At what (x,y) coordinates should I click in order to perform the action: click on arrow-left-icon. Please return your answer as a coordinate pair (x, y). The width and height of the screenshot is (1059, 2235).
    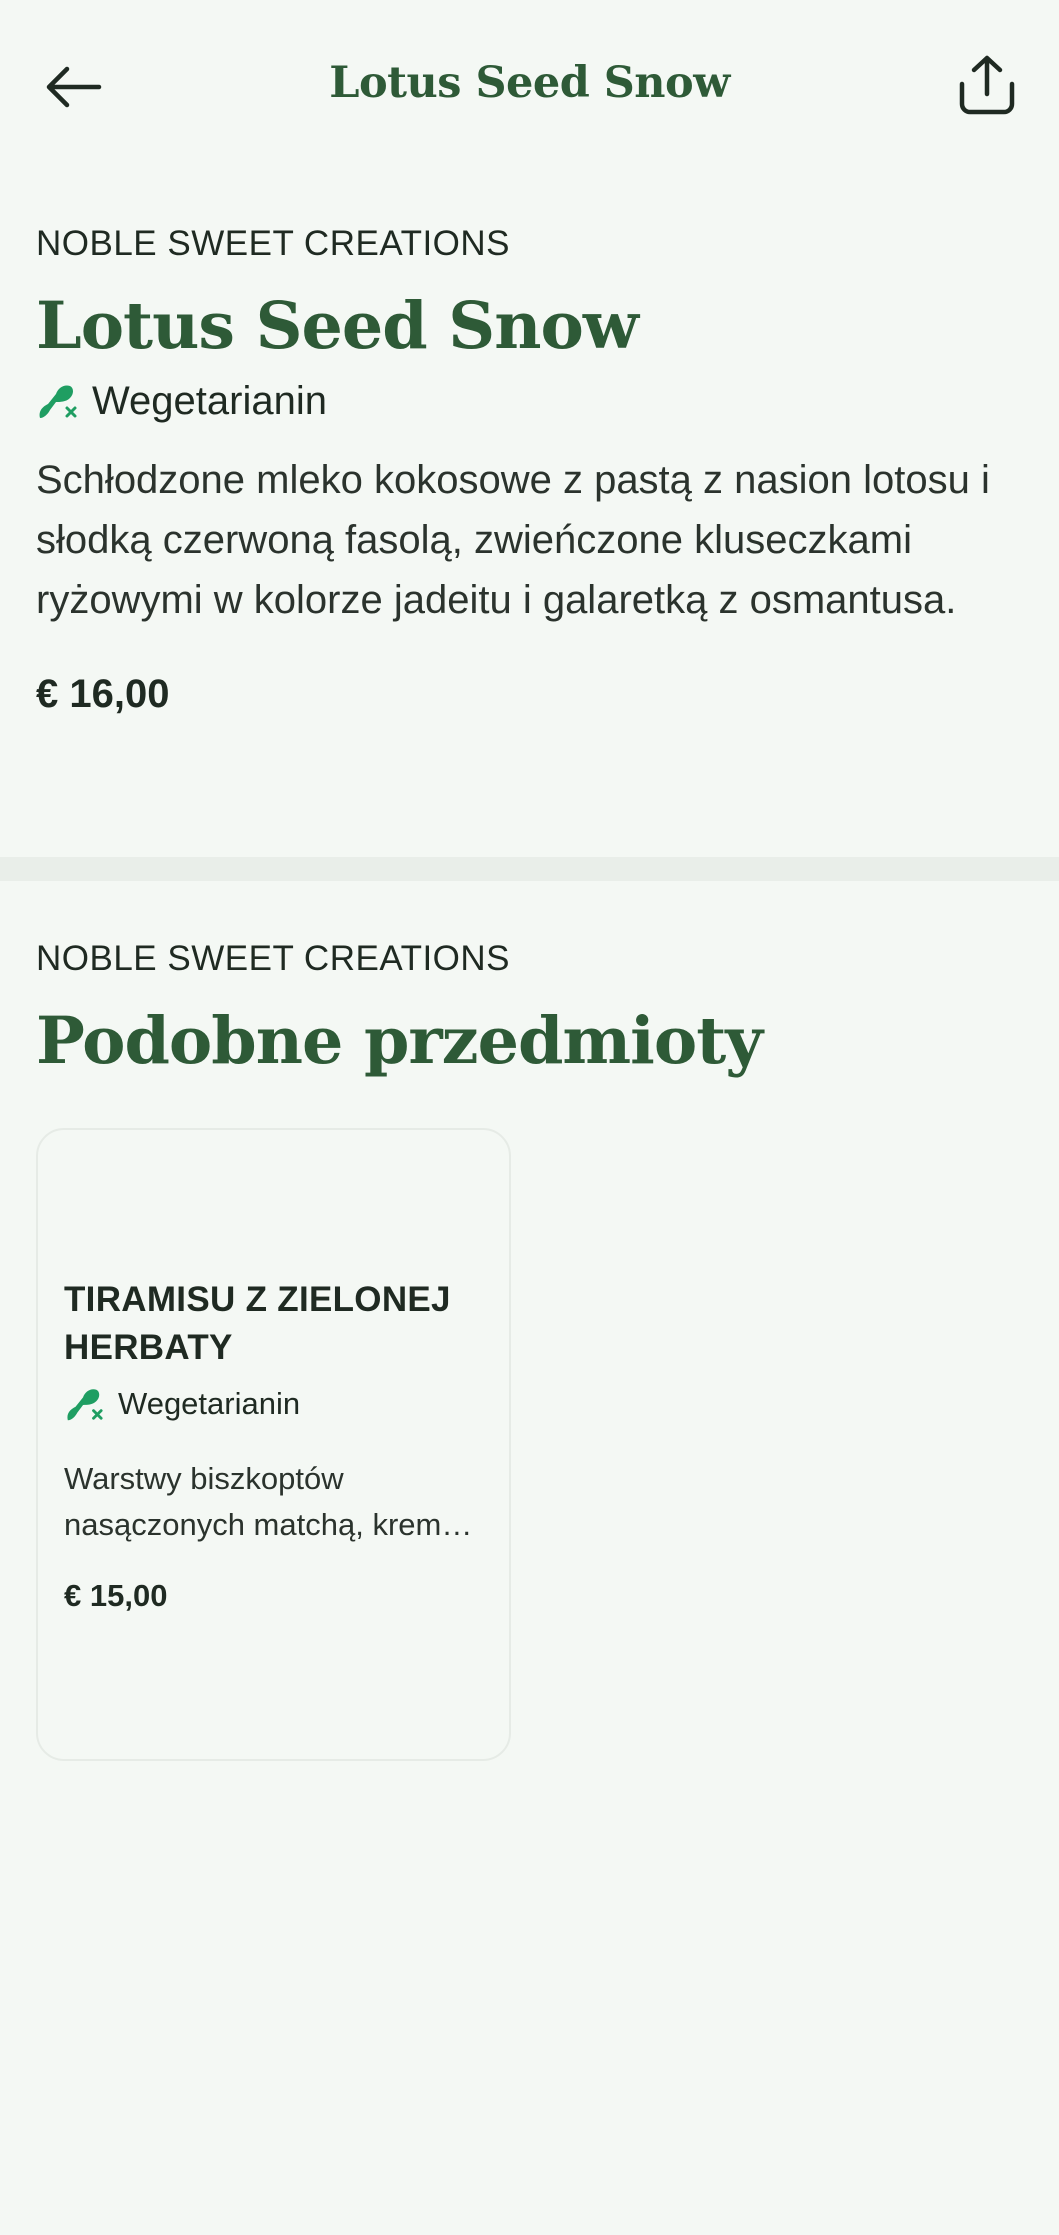
    Looking at the image, I should click on (74, 87).